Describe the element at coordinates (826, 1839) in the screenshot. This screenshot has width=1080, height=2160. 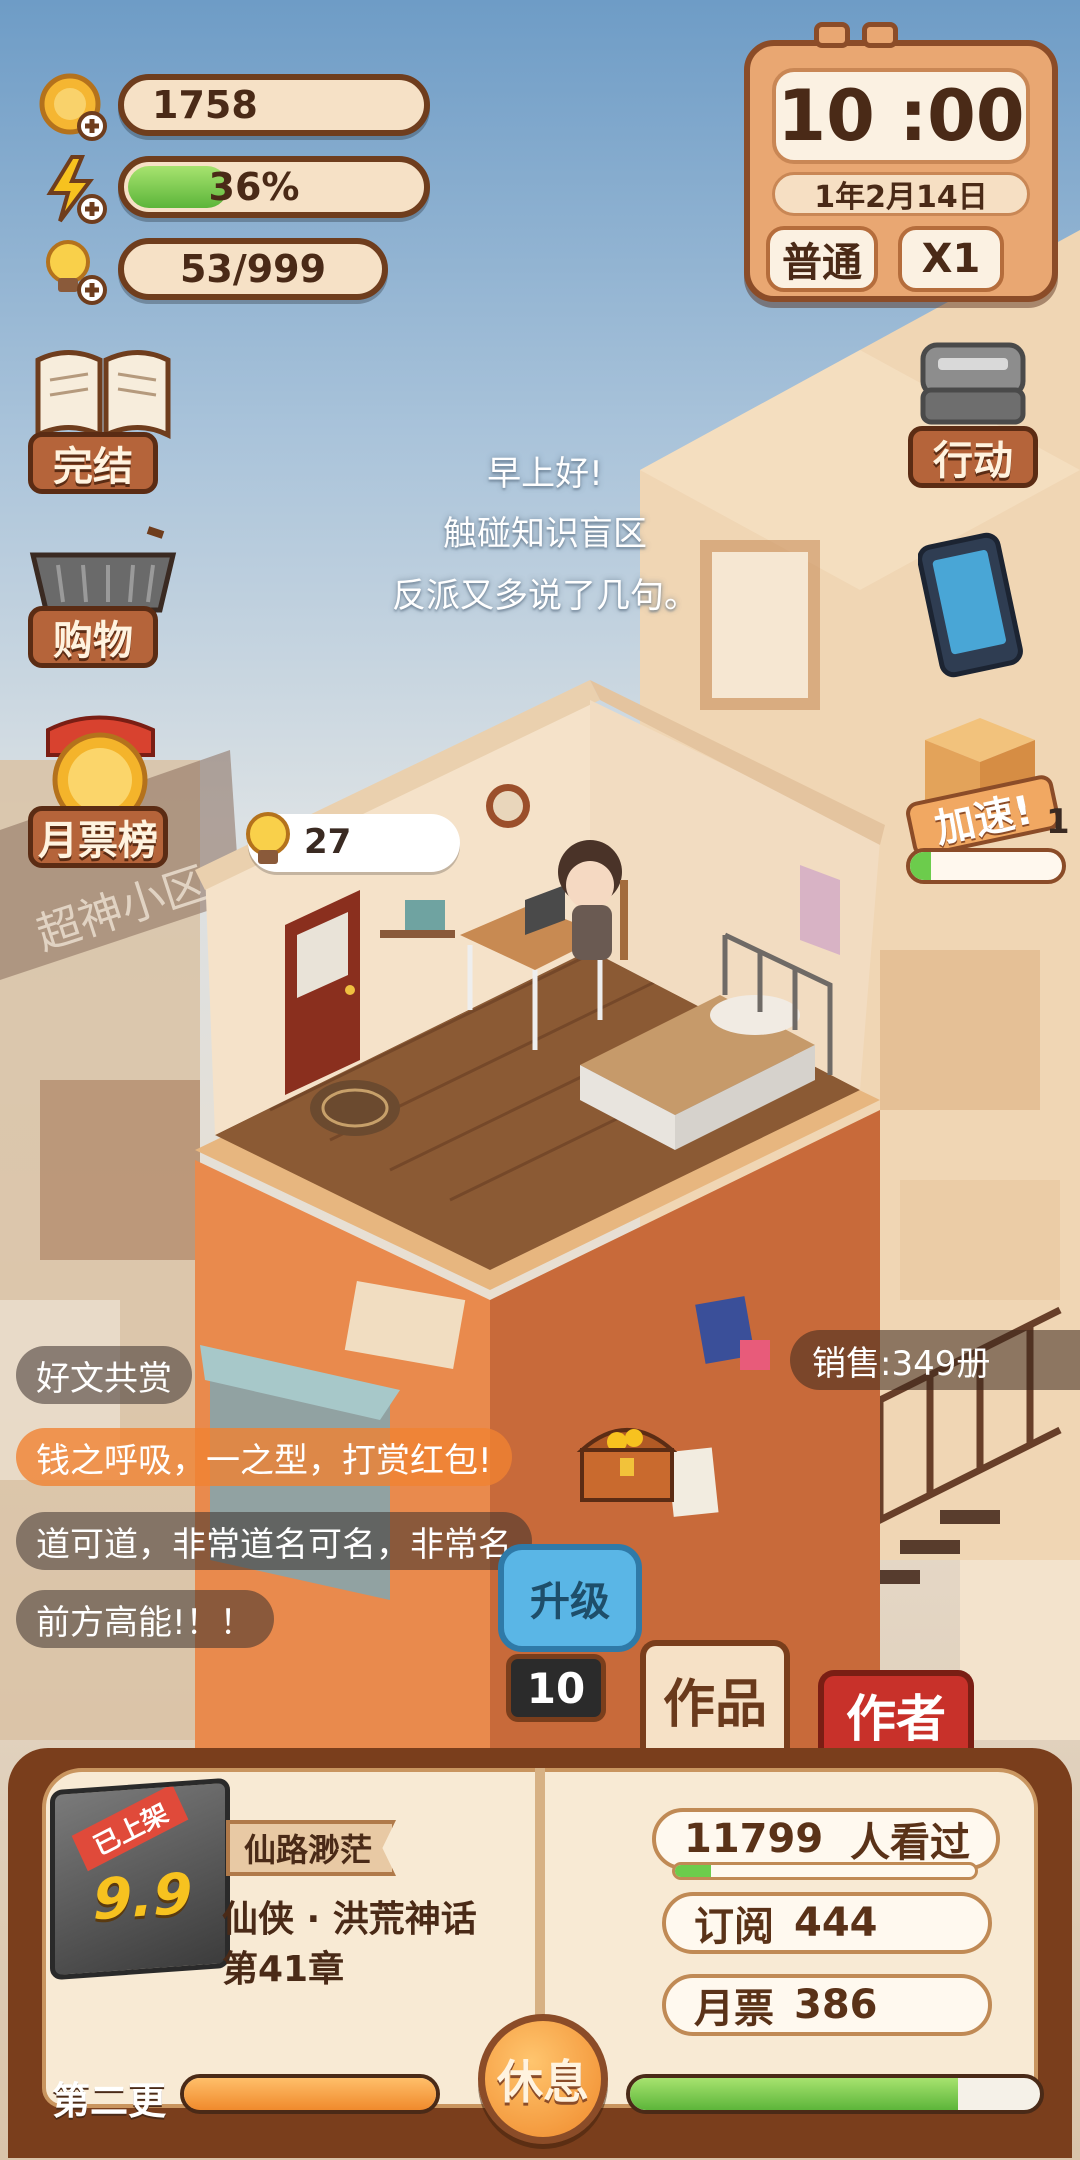
I see `viewers-stat: 11799 人看过` at that location.